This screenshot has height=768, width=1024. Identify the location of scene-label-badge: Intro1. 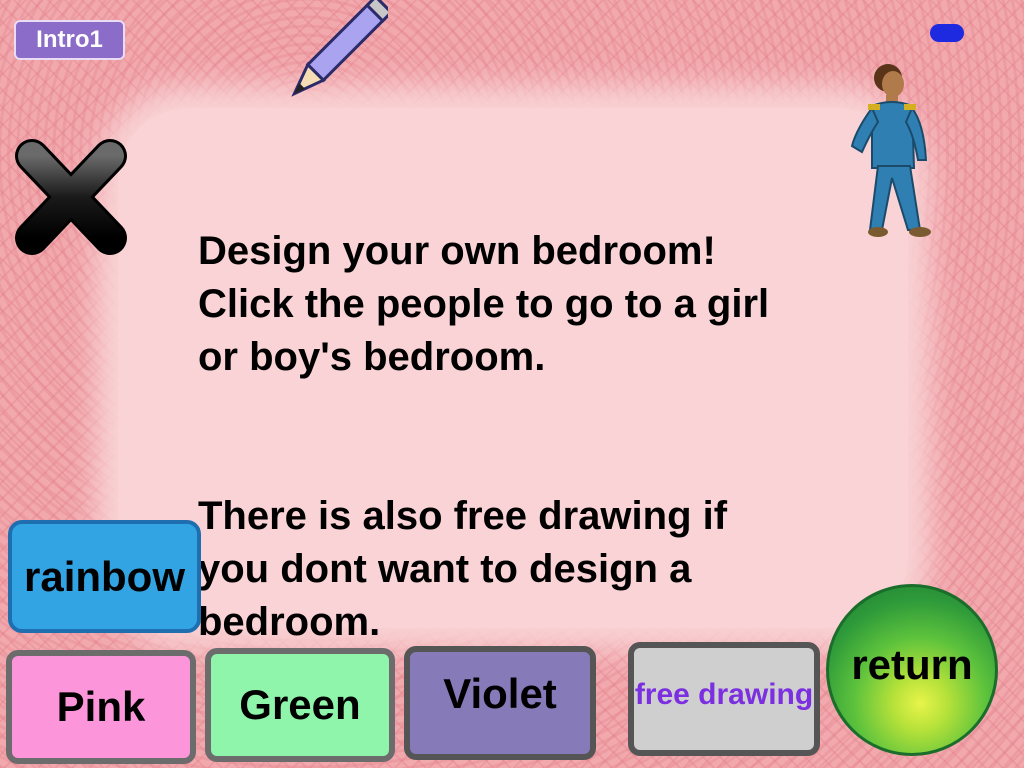
(69, 40).